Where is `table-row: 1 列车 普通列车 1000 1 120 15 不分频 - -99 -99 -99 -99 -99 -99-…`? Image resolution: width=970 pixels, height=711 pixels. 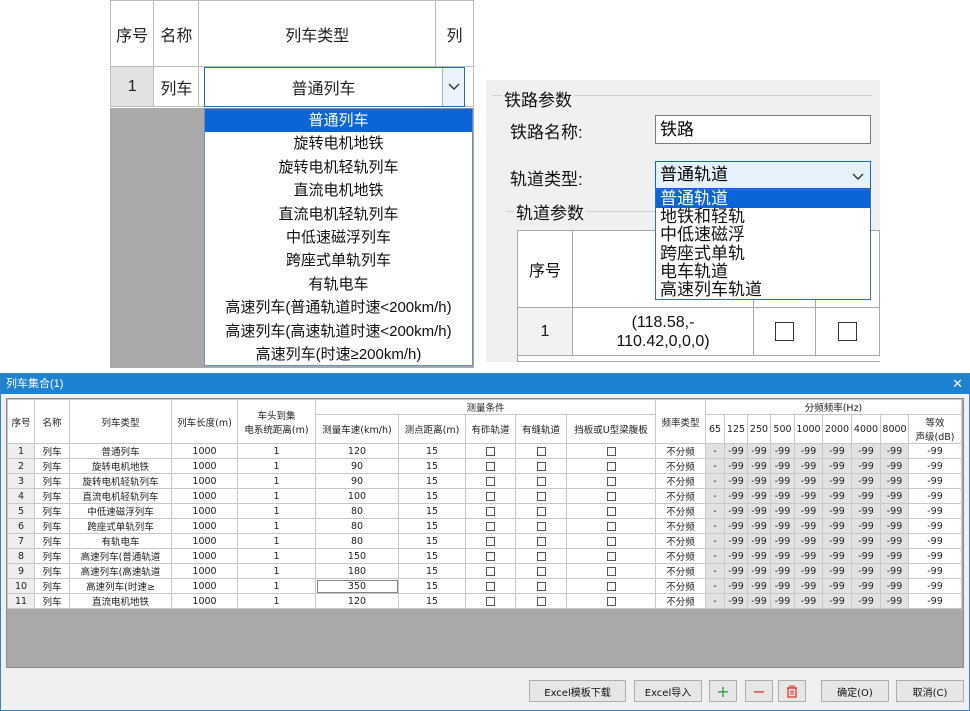 table-row: 1 列车 普通列车 1000 1 120 15 不分频 - -99 -99 -99 -99 -99 -99-… is located at coordinates (484, 451).